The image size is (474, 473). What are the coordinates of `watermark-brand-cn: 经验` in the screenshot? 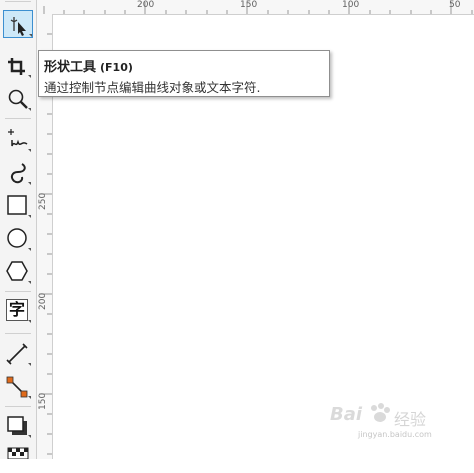 It's located at (410, 419).